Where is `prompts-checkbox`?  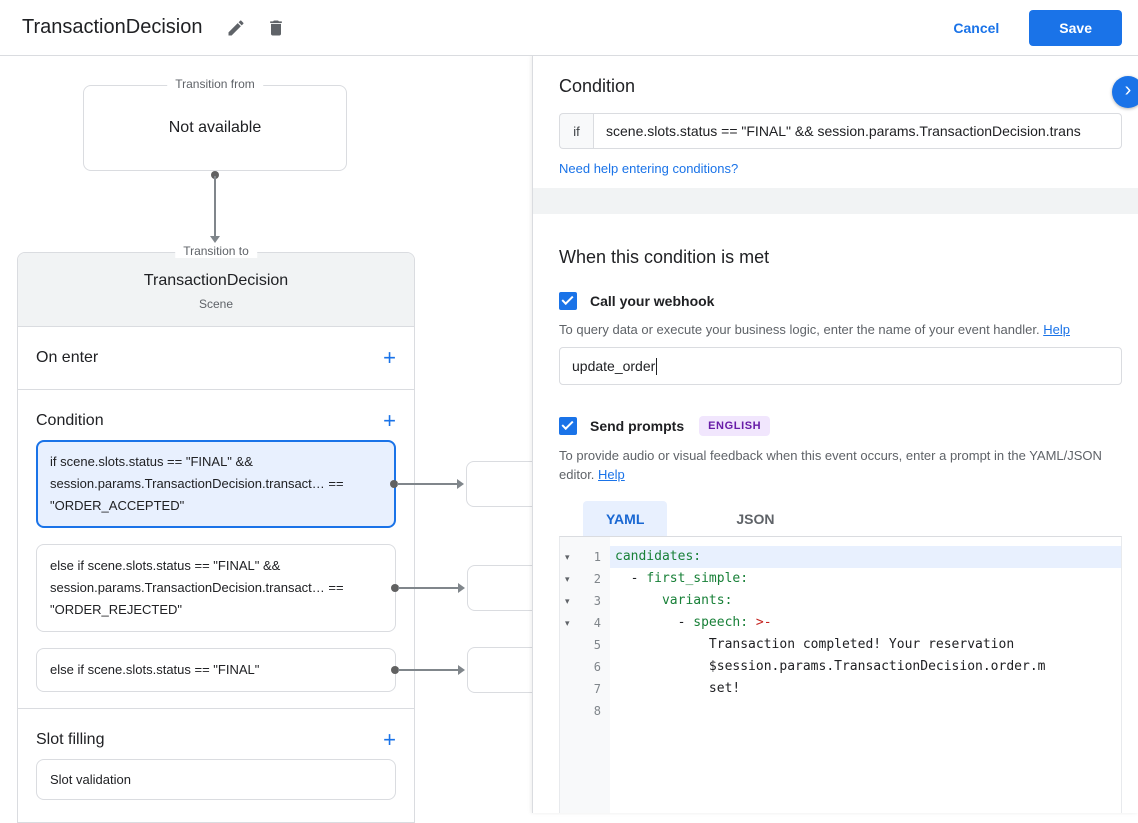 prompts-checkbox is located at coordinates (568, 426).